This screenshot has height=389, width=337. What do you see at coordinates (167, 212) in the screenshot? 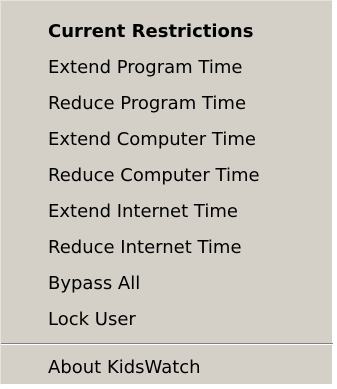
I see `menu-item-extend-internet-time: Extend Internet Time` at bounding box center [167, 212].